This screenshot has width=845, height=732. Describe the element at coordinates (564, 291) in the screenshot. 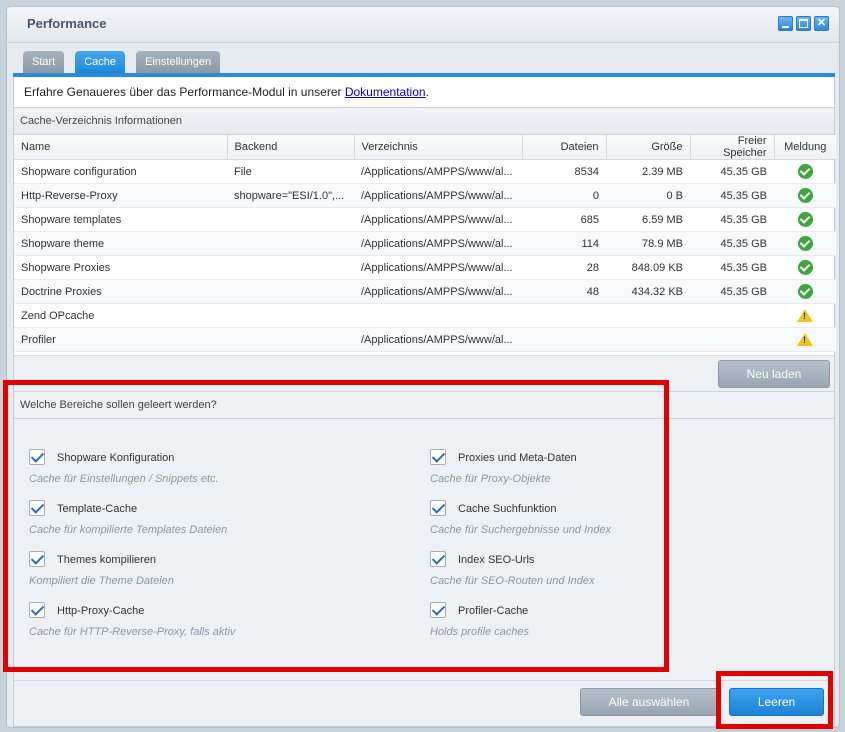

I see `cell-files: 48` at that location.